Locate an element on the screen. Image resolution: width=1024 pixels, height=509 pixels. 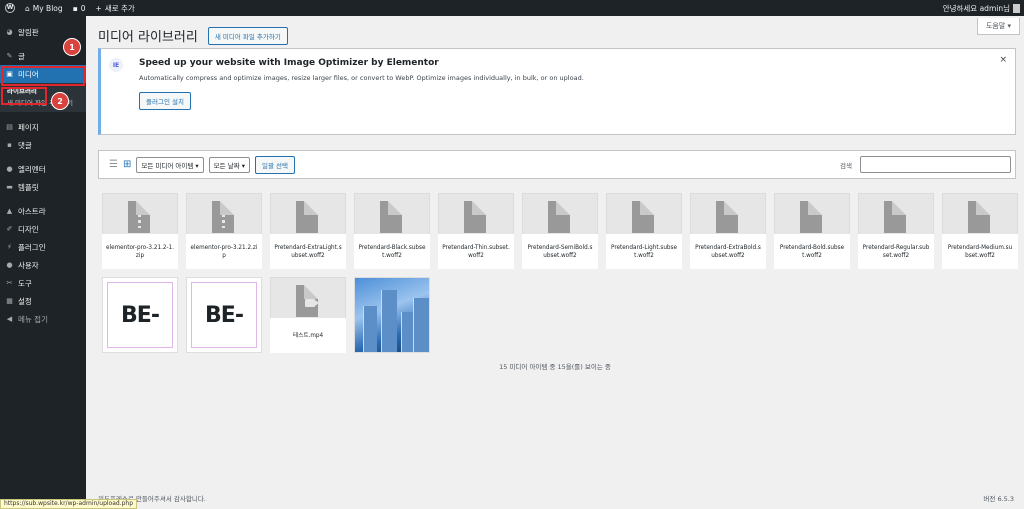
media-item: Pretendard-Black.subset.woff2 is located at coordinates (392, 231).